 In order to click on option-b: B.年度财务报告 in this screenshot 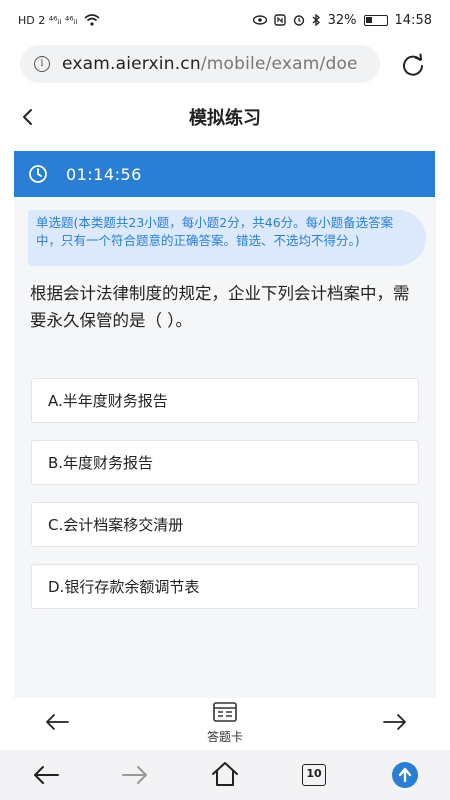, I will do `click(225, 462)`.